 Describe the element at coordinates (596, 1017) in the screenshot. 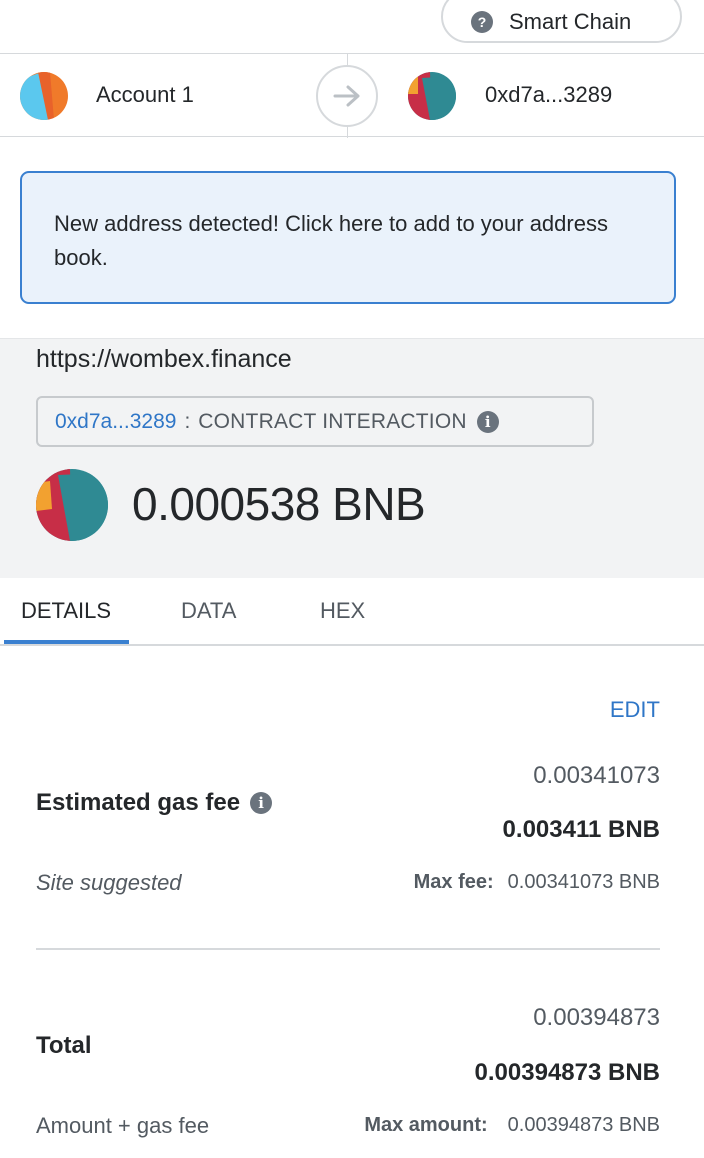

I see `total-secondary: 0.00394873` at that location.